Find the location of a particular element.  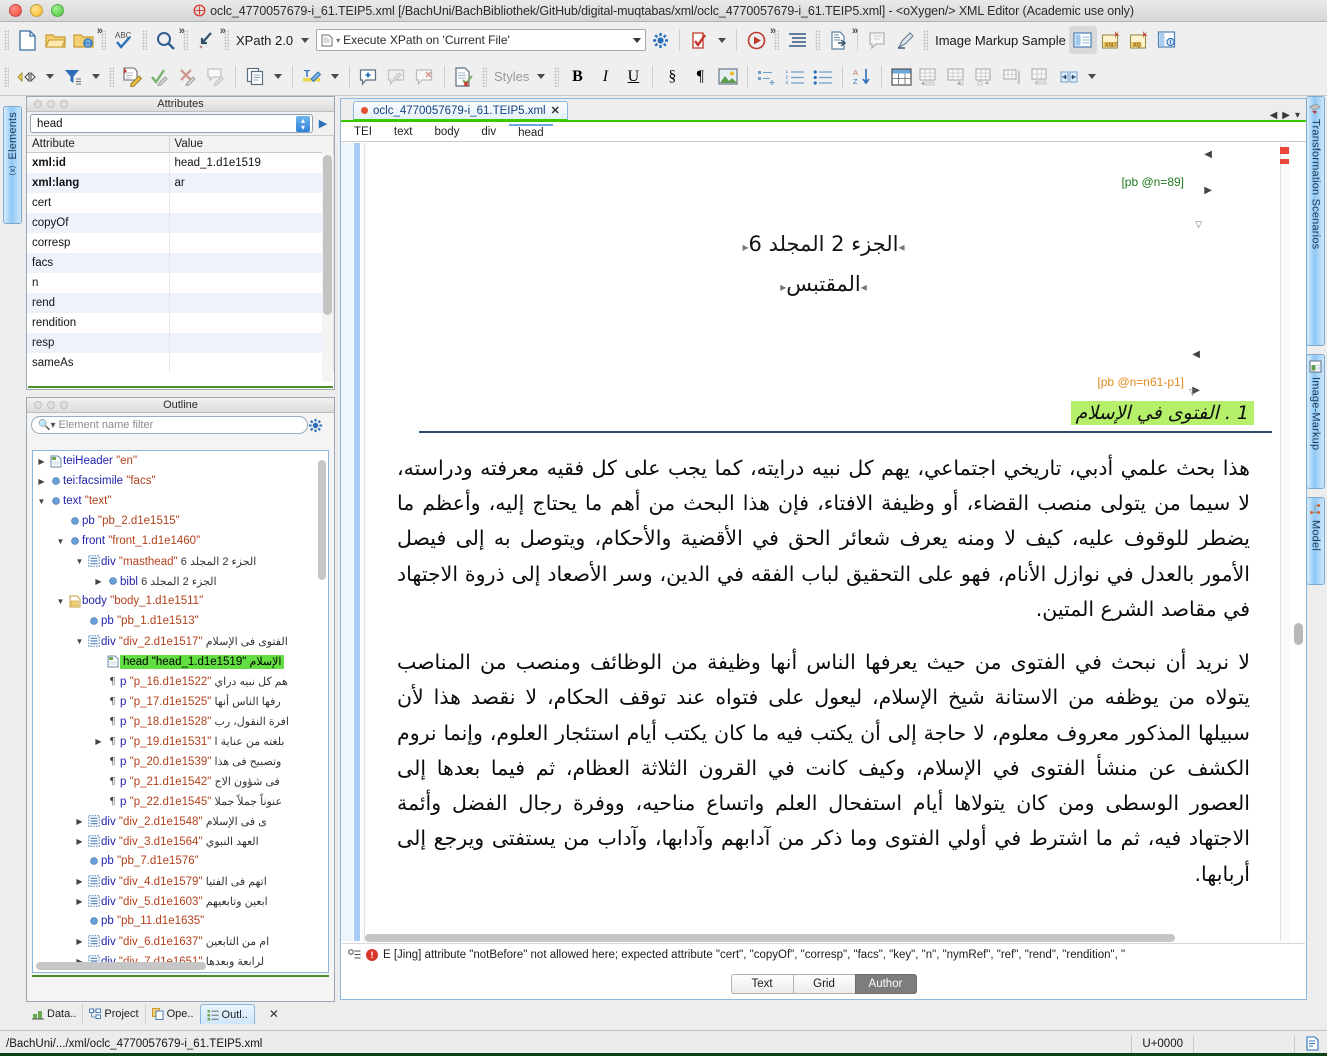

outline-tree-row: ▶div "div_8.d1e1710" السلف للفتيا is located at coordinates (180, 971).